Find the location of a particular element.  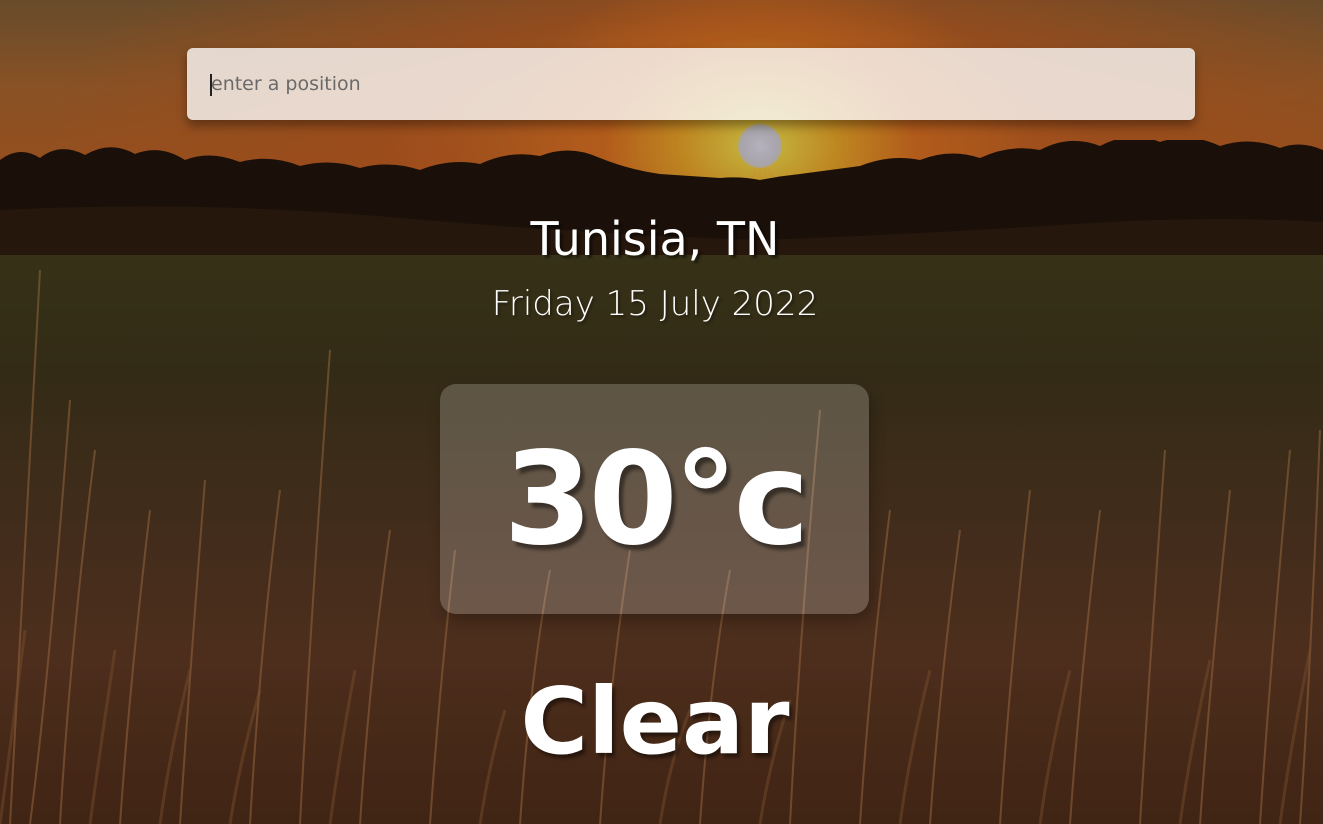

search-input is located at coordinates (691, 84).